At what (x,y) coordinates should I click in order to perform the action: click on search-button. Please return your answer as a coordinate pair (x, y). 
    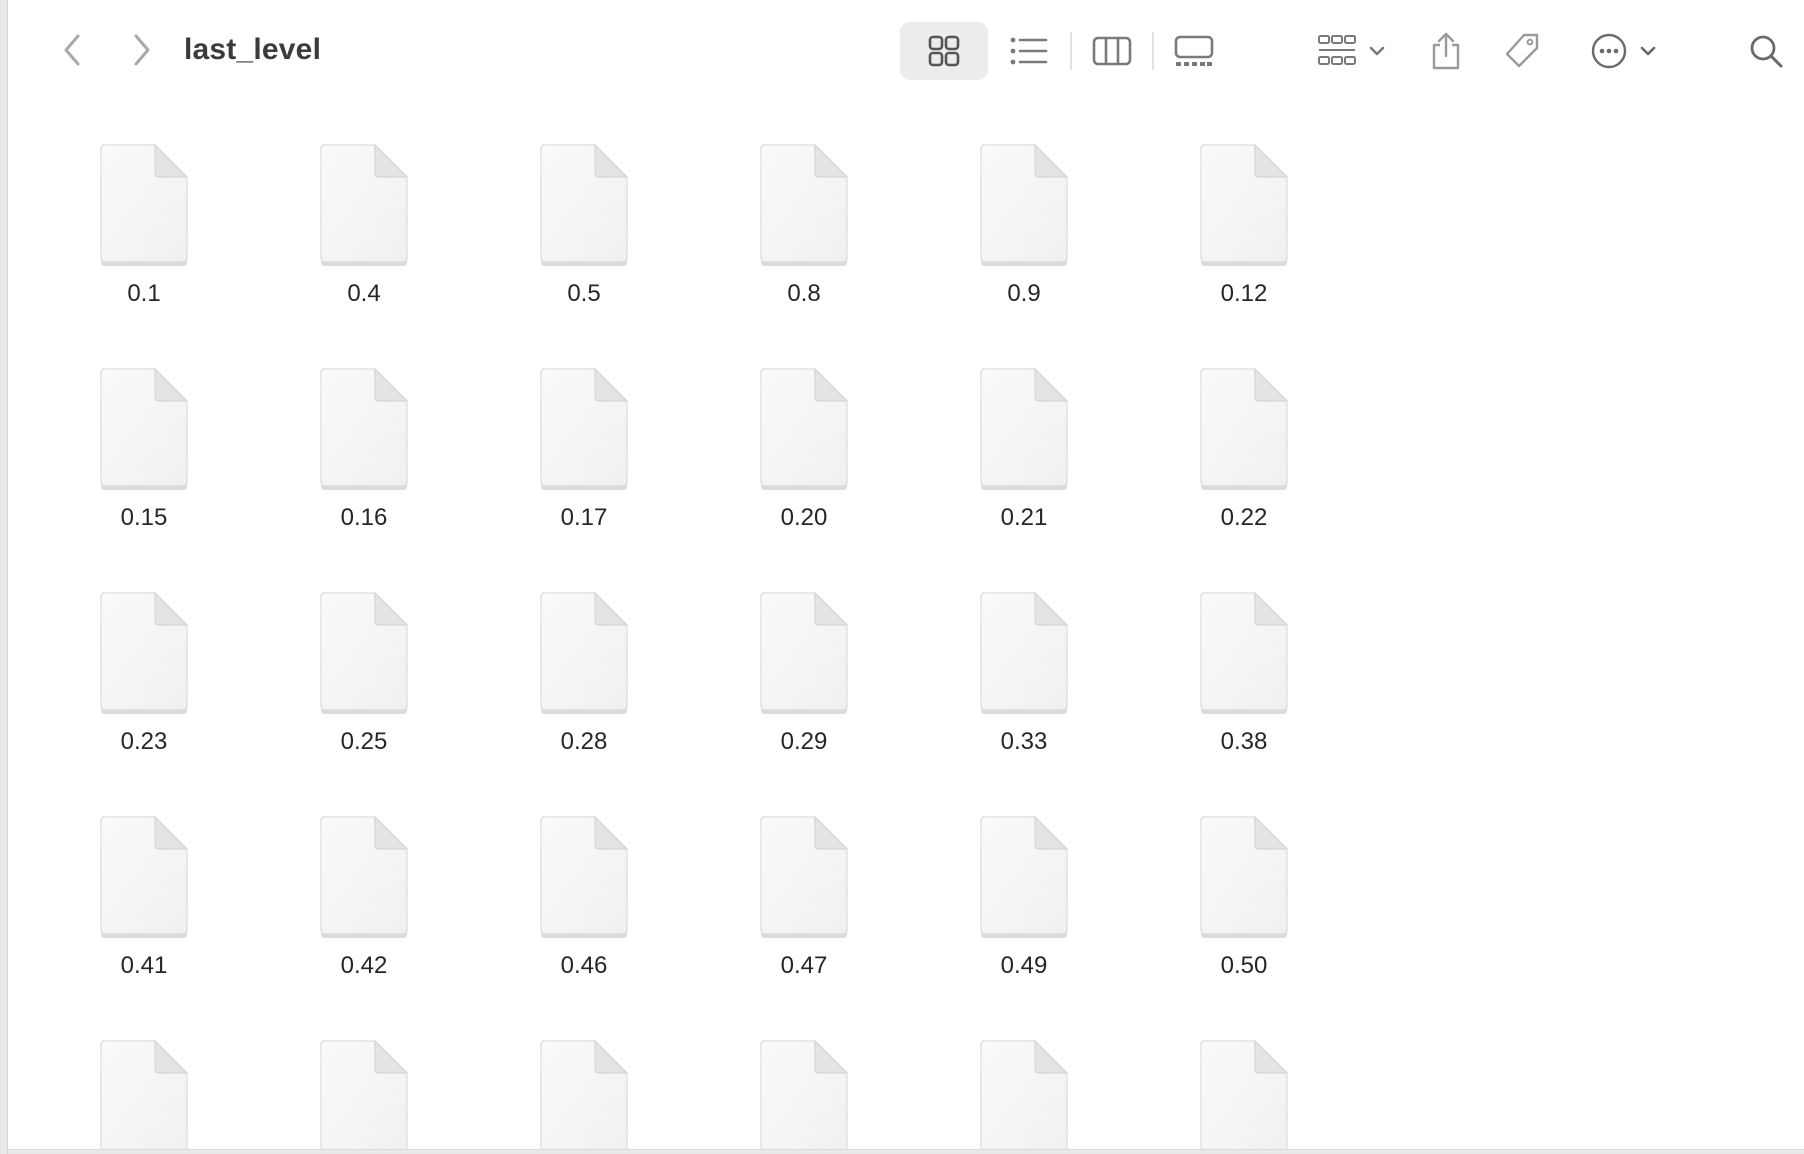
    Looking at the image, I should click on (1766, 51).